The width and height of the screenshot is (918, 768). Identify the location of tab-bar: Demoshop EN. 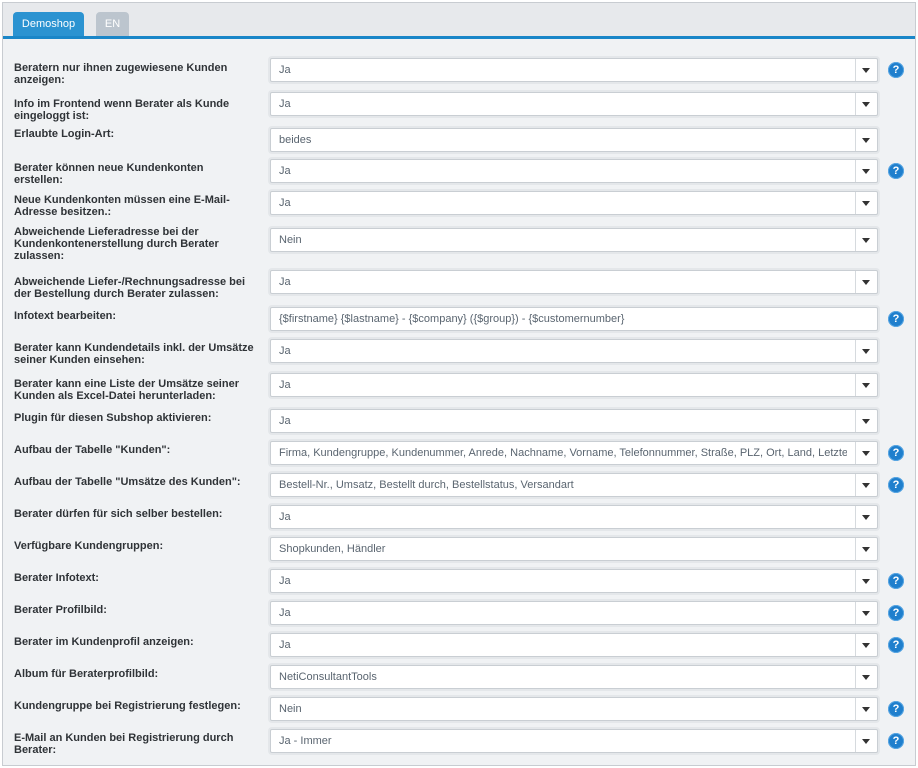
(459, 19).